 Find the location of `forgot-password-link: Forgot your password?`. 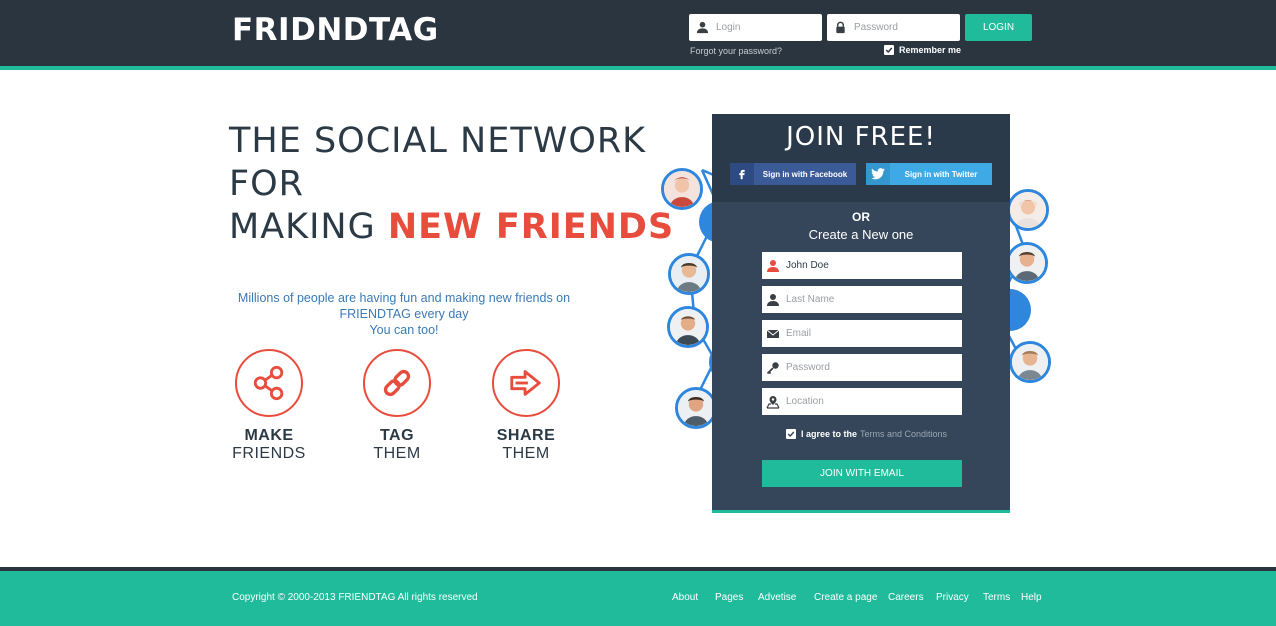

forgot-password-link: Forgot your password? is located at coordinates (736, 51).